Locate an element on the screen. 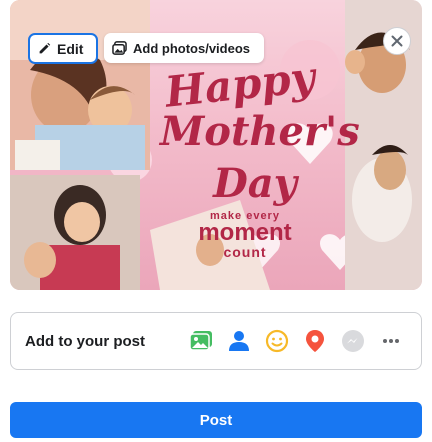  messenger-button is located at coordinates (353, 341).